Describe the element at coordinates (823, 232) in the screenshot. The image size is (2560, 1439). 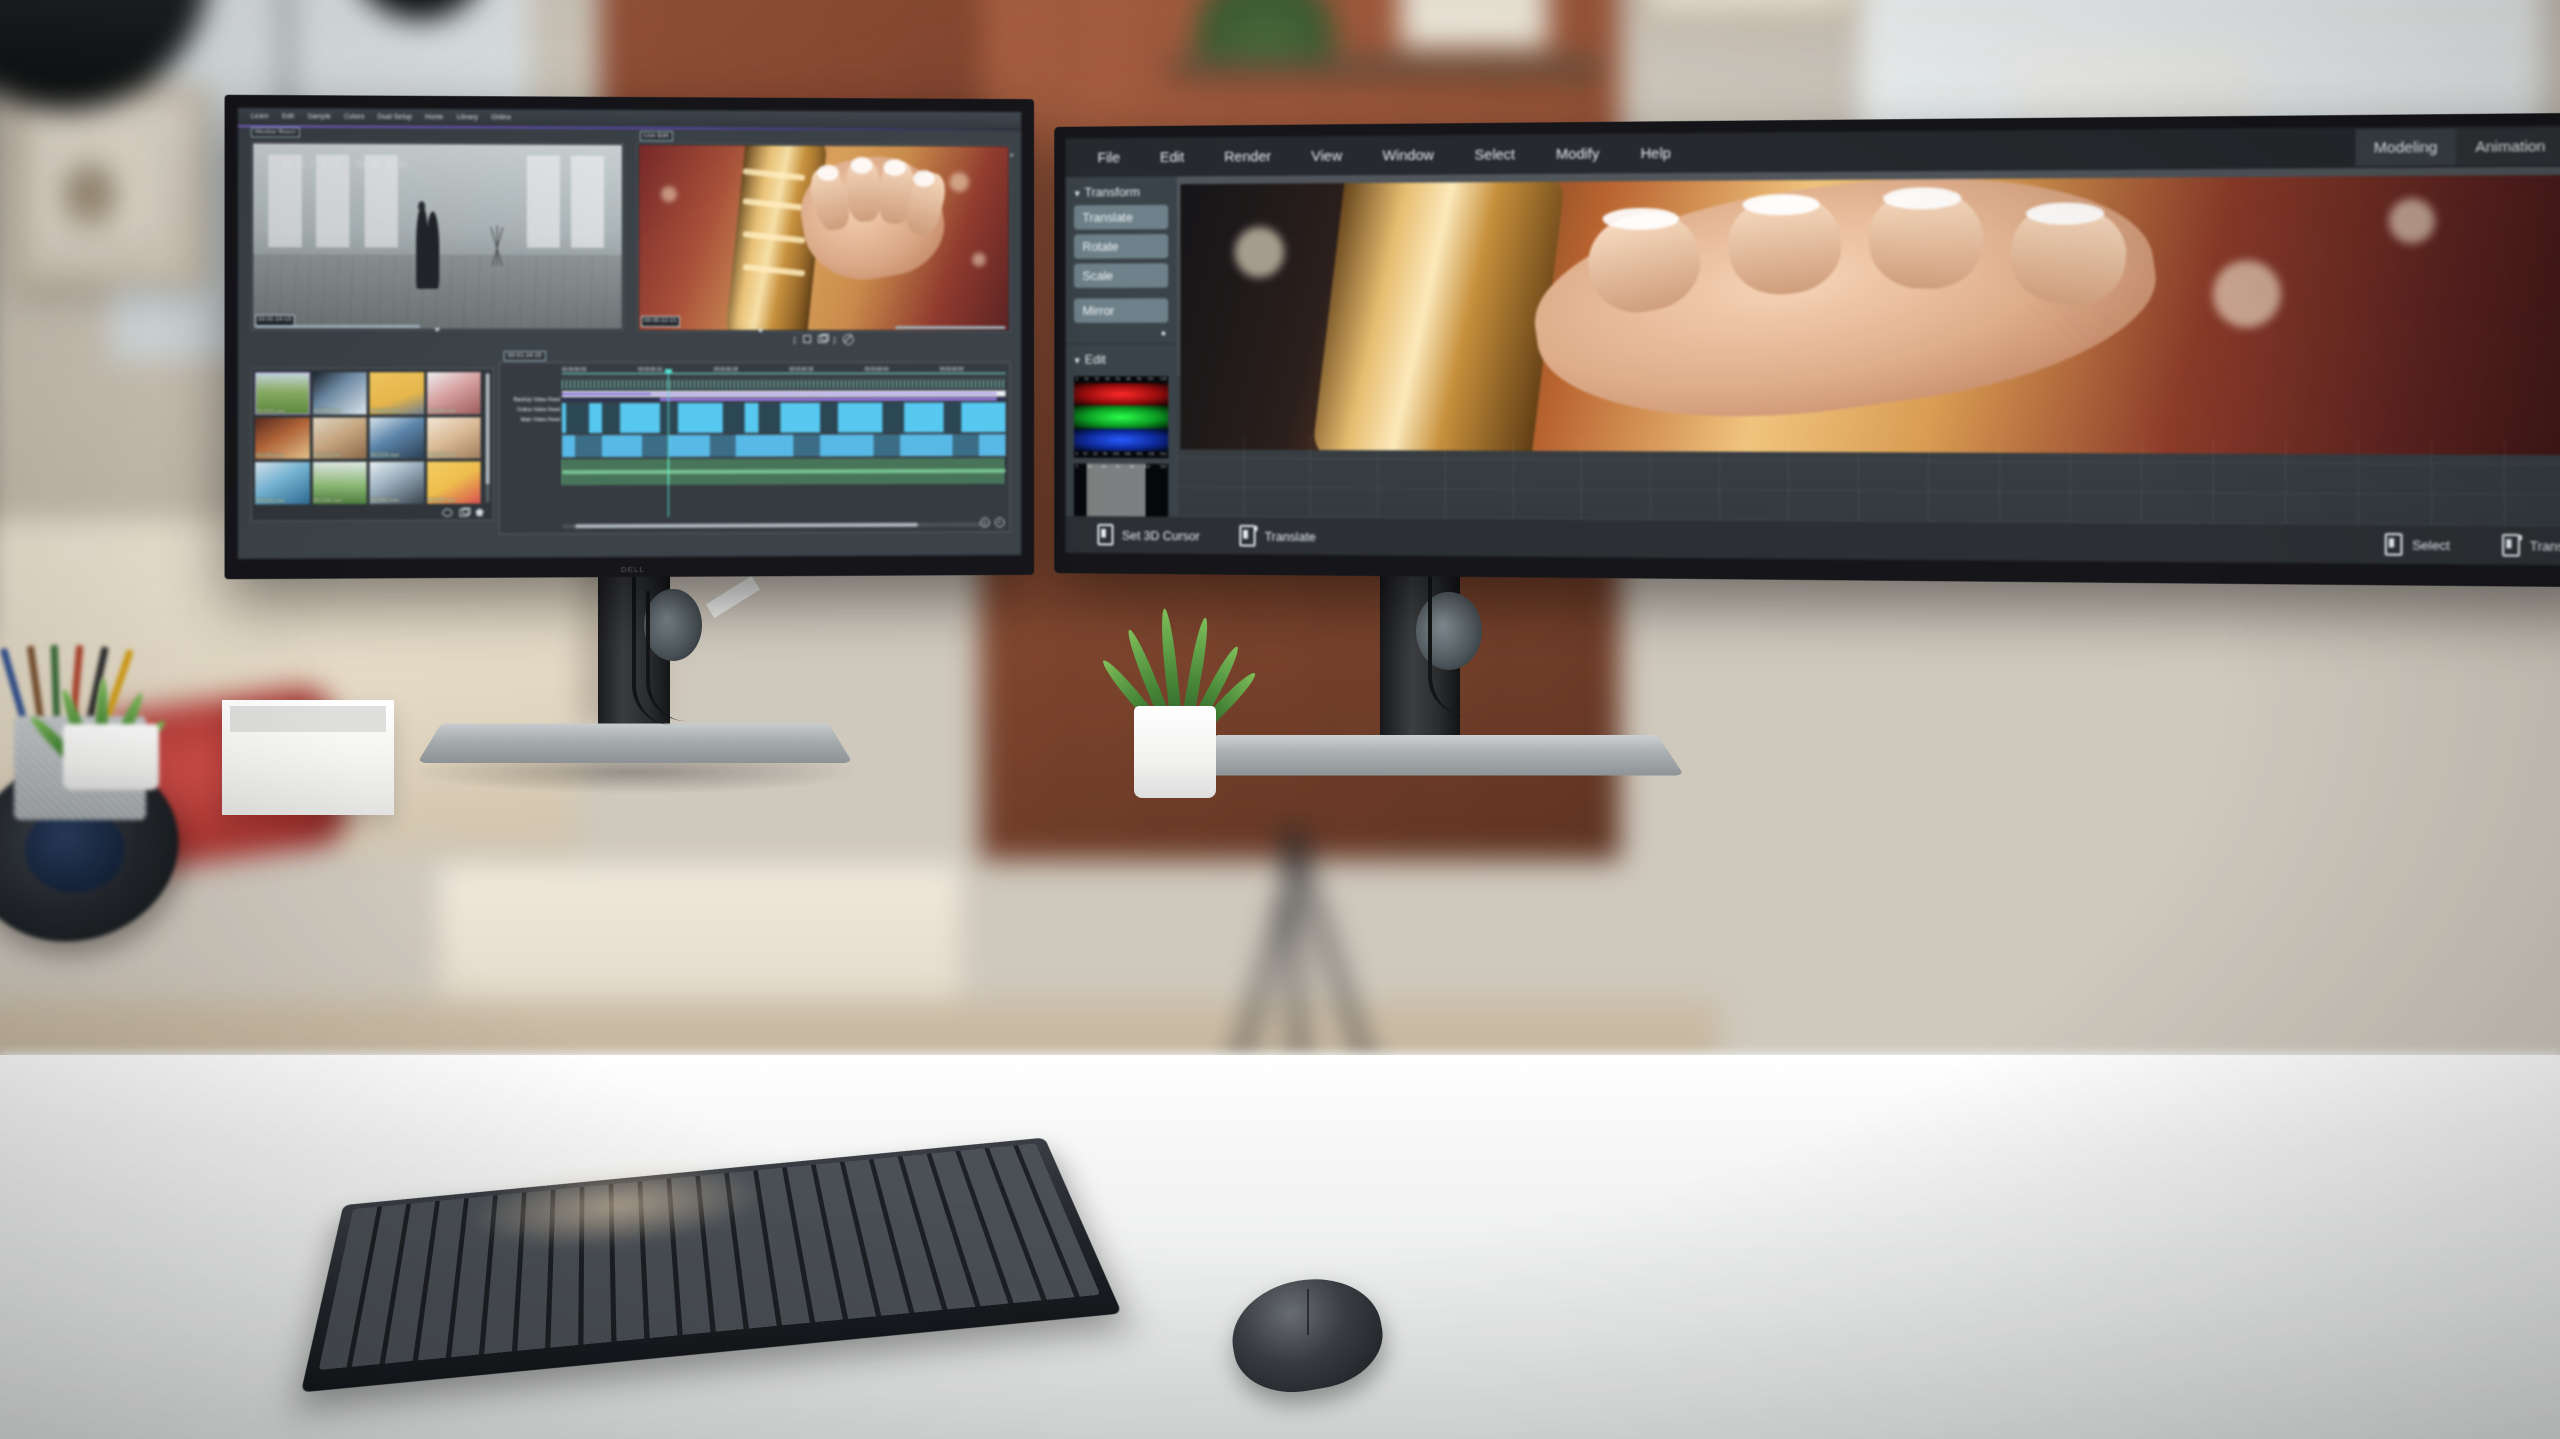
I see `program-viewer-b: Live Edit 00:00:22:21` at that location.